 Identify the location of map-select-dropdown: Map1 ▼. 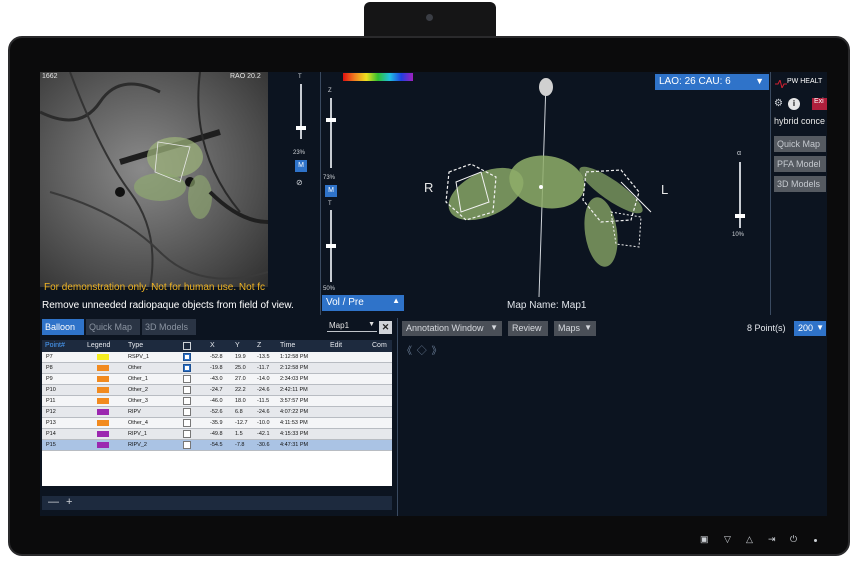
(352, 326).